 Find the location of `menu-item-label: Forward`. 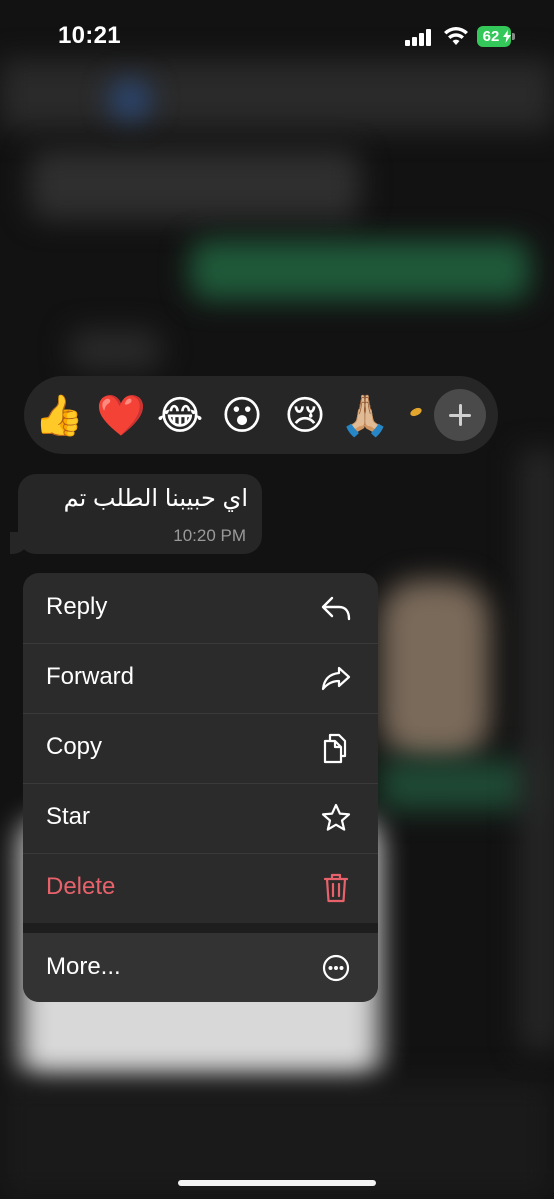

menu-item-label: Forward is located at coordinates (90, 676).